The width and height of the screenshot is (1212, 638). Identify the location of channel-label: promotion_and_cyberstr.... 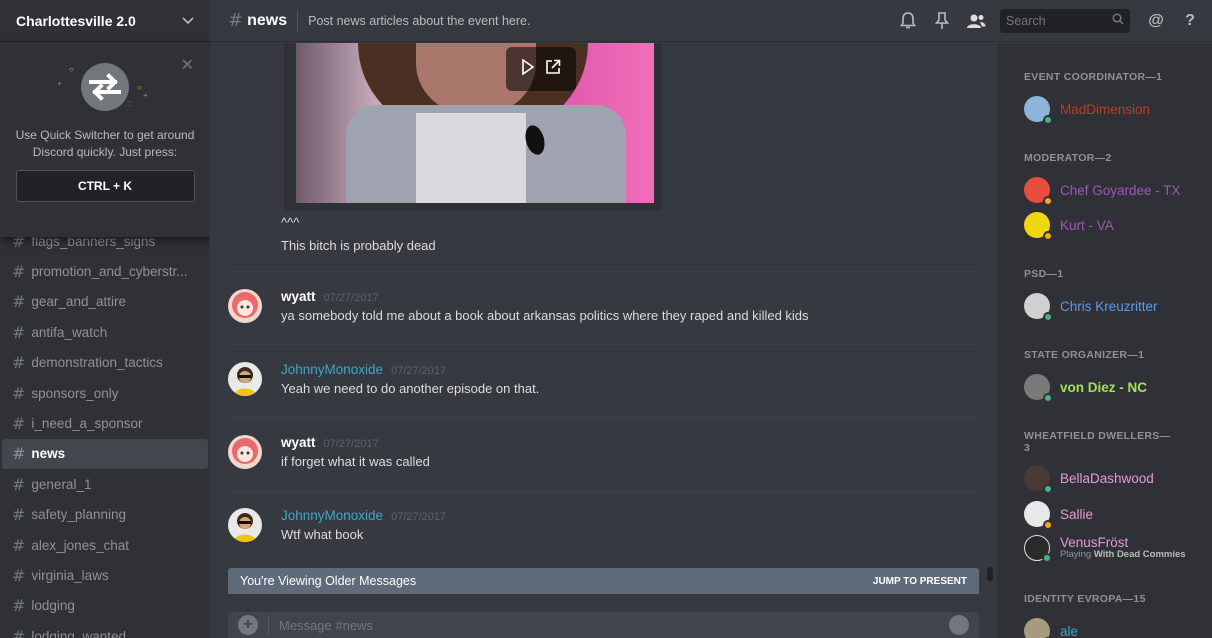
(109, 272).